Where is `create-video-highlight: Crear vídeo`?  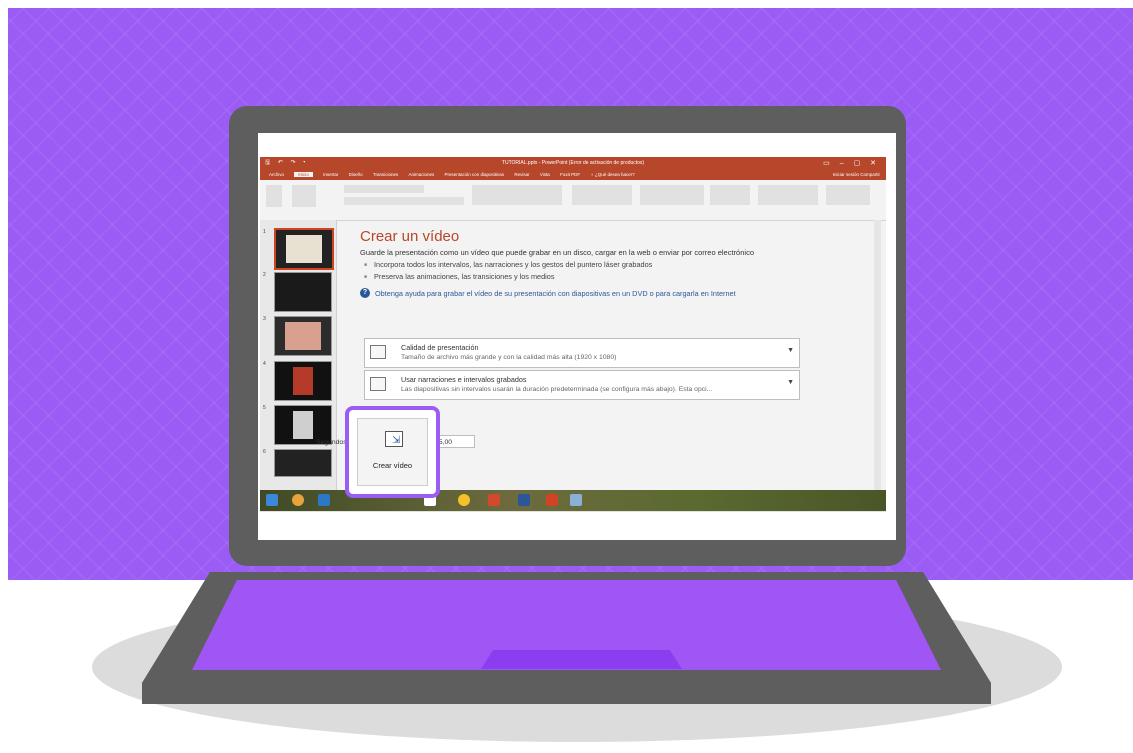
create-video-highlight: Crear vídeo is located at coordinates (392, 452).